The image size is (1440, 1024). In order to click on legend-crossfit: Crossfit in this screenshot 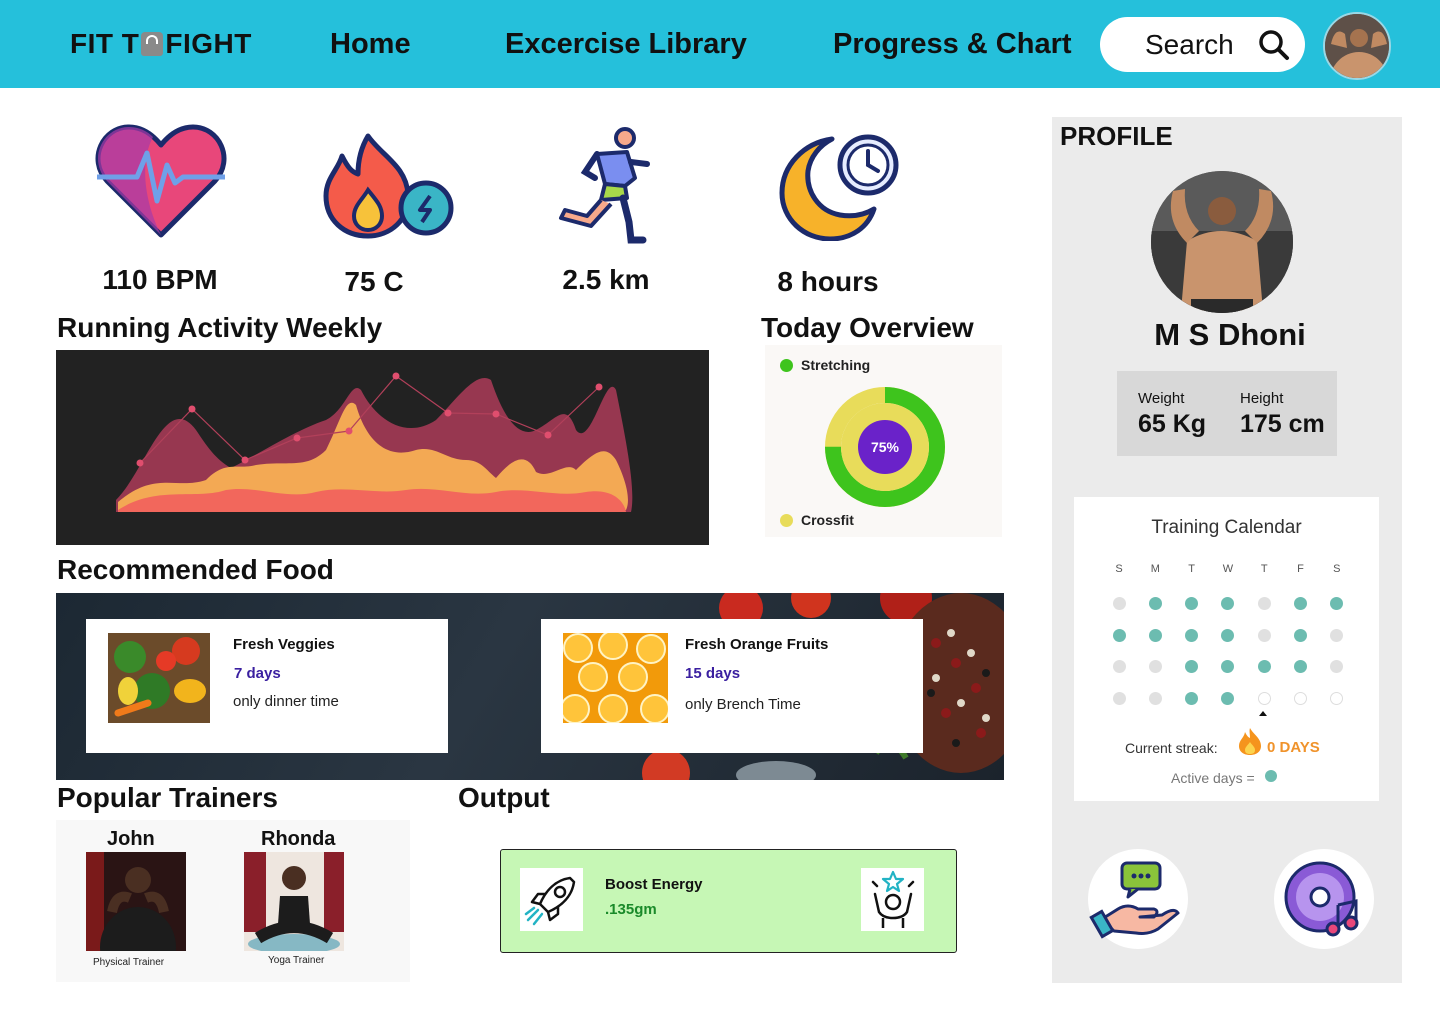, I will do `click(817, 520)`.